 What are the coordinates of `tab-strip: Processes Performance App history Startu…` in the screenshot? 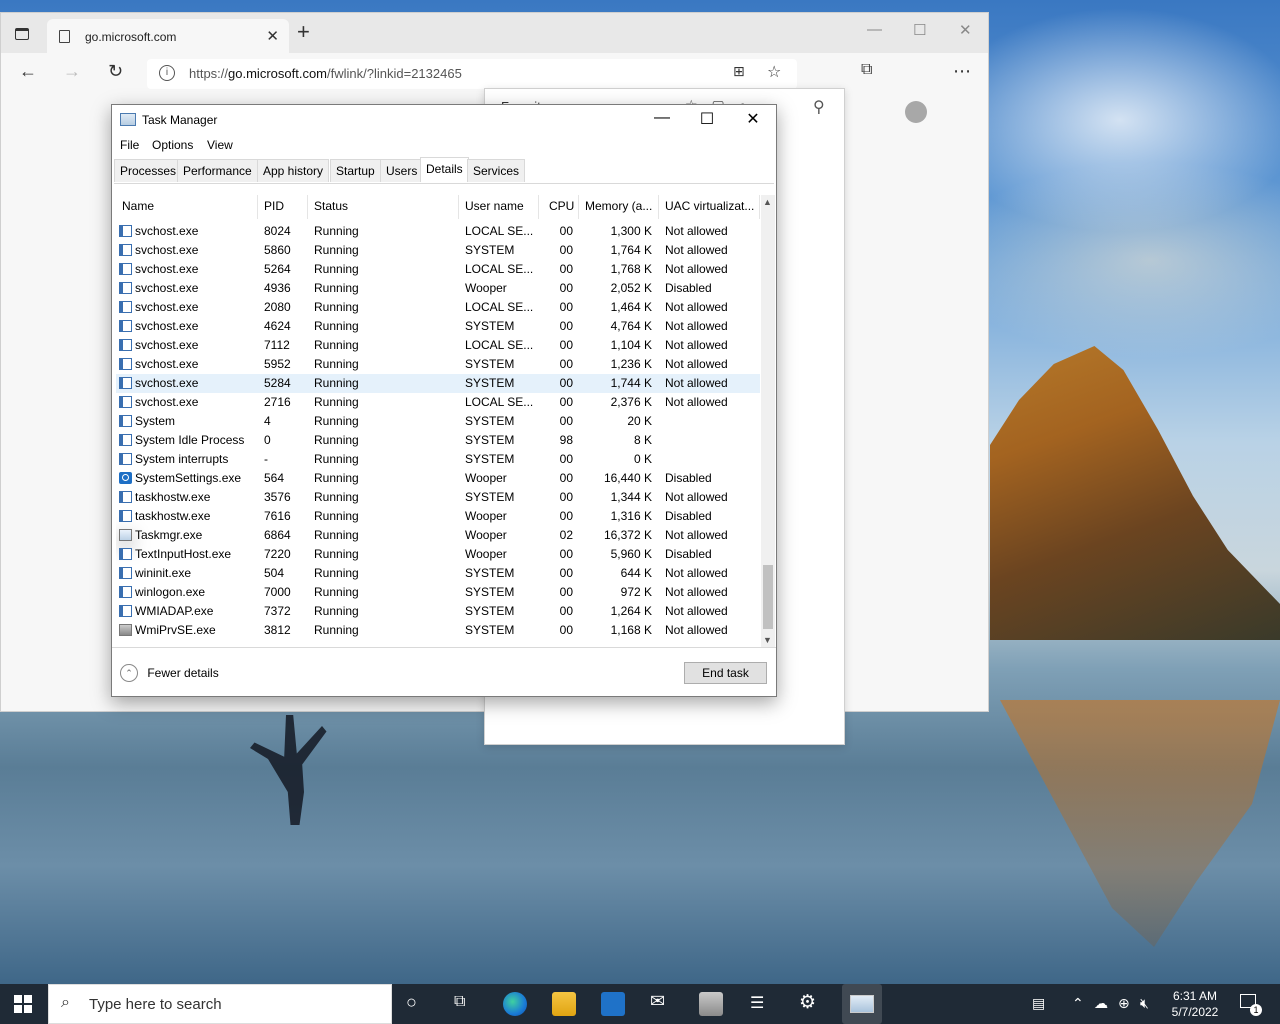 It's located at (444, 170).